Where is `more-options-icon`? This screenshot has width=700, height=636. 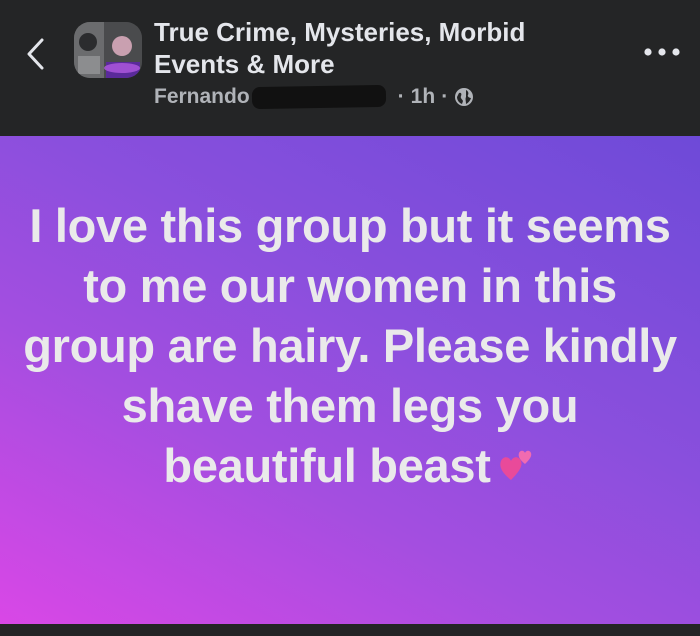
more-options-icon is located at coordinates (662, 52).